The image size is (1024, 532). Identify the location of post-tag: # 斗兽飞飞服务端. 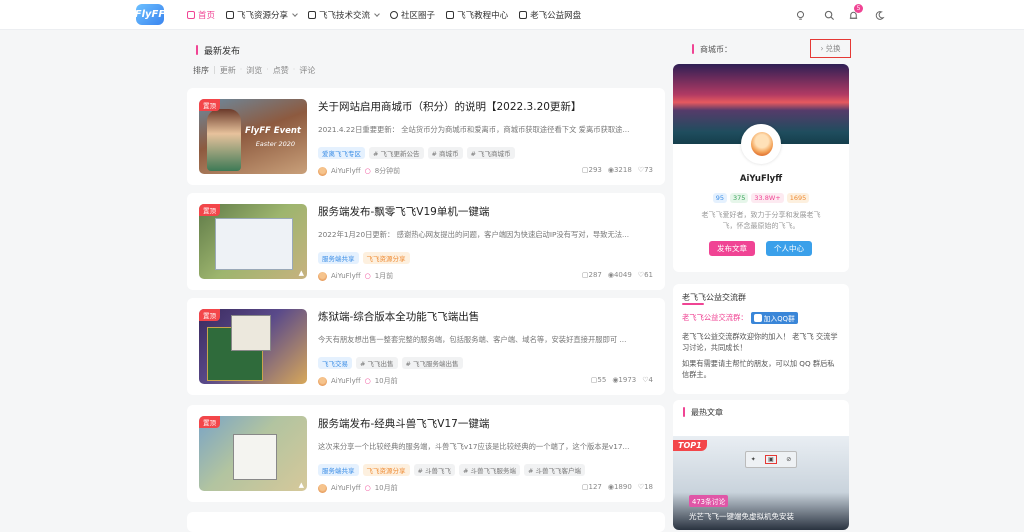
(490, 470).